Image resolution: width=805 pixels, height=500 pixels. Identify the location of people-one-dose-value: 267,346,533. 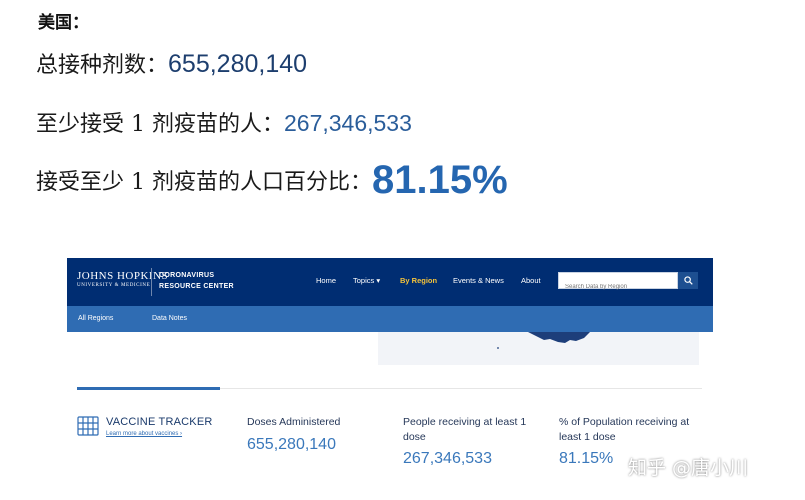
(347, 123).